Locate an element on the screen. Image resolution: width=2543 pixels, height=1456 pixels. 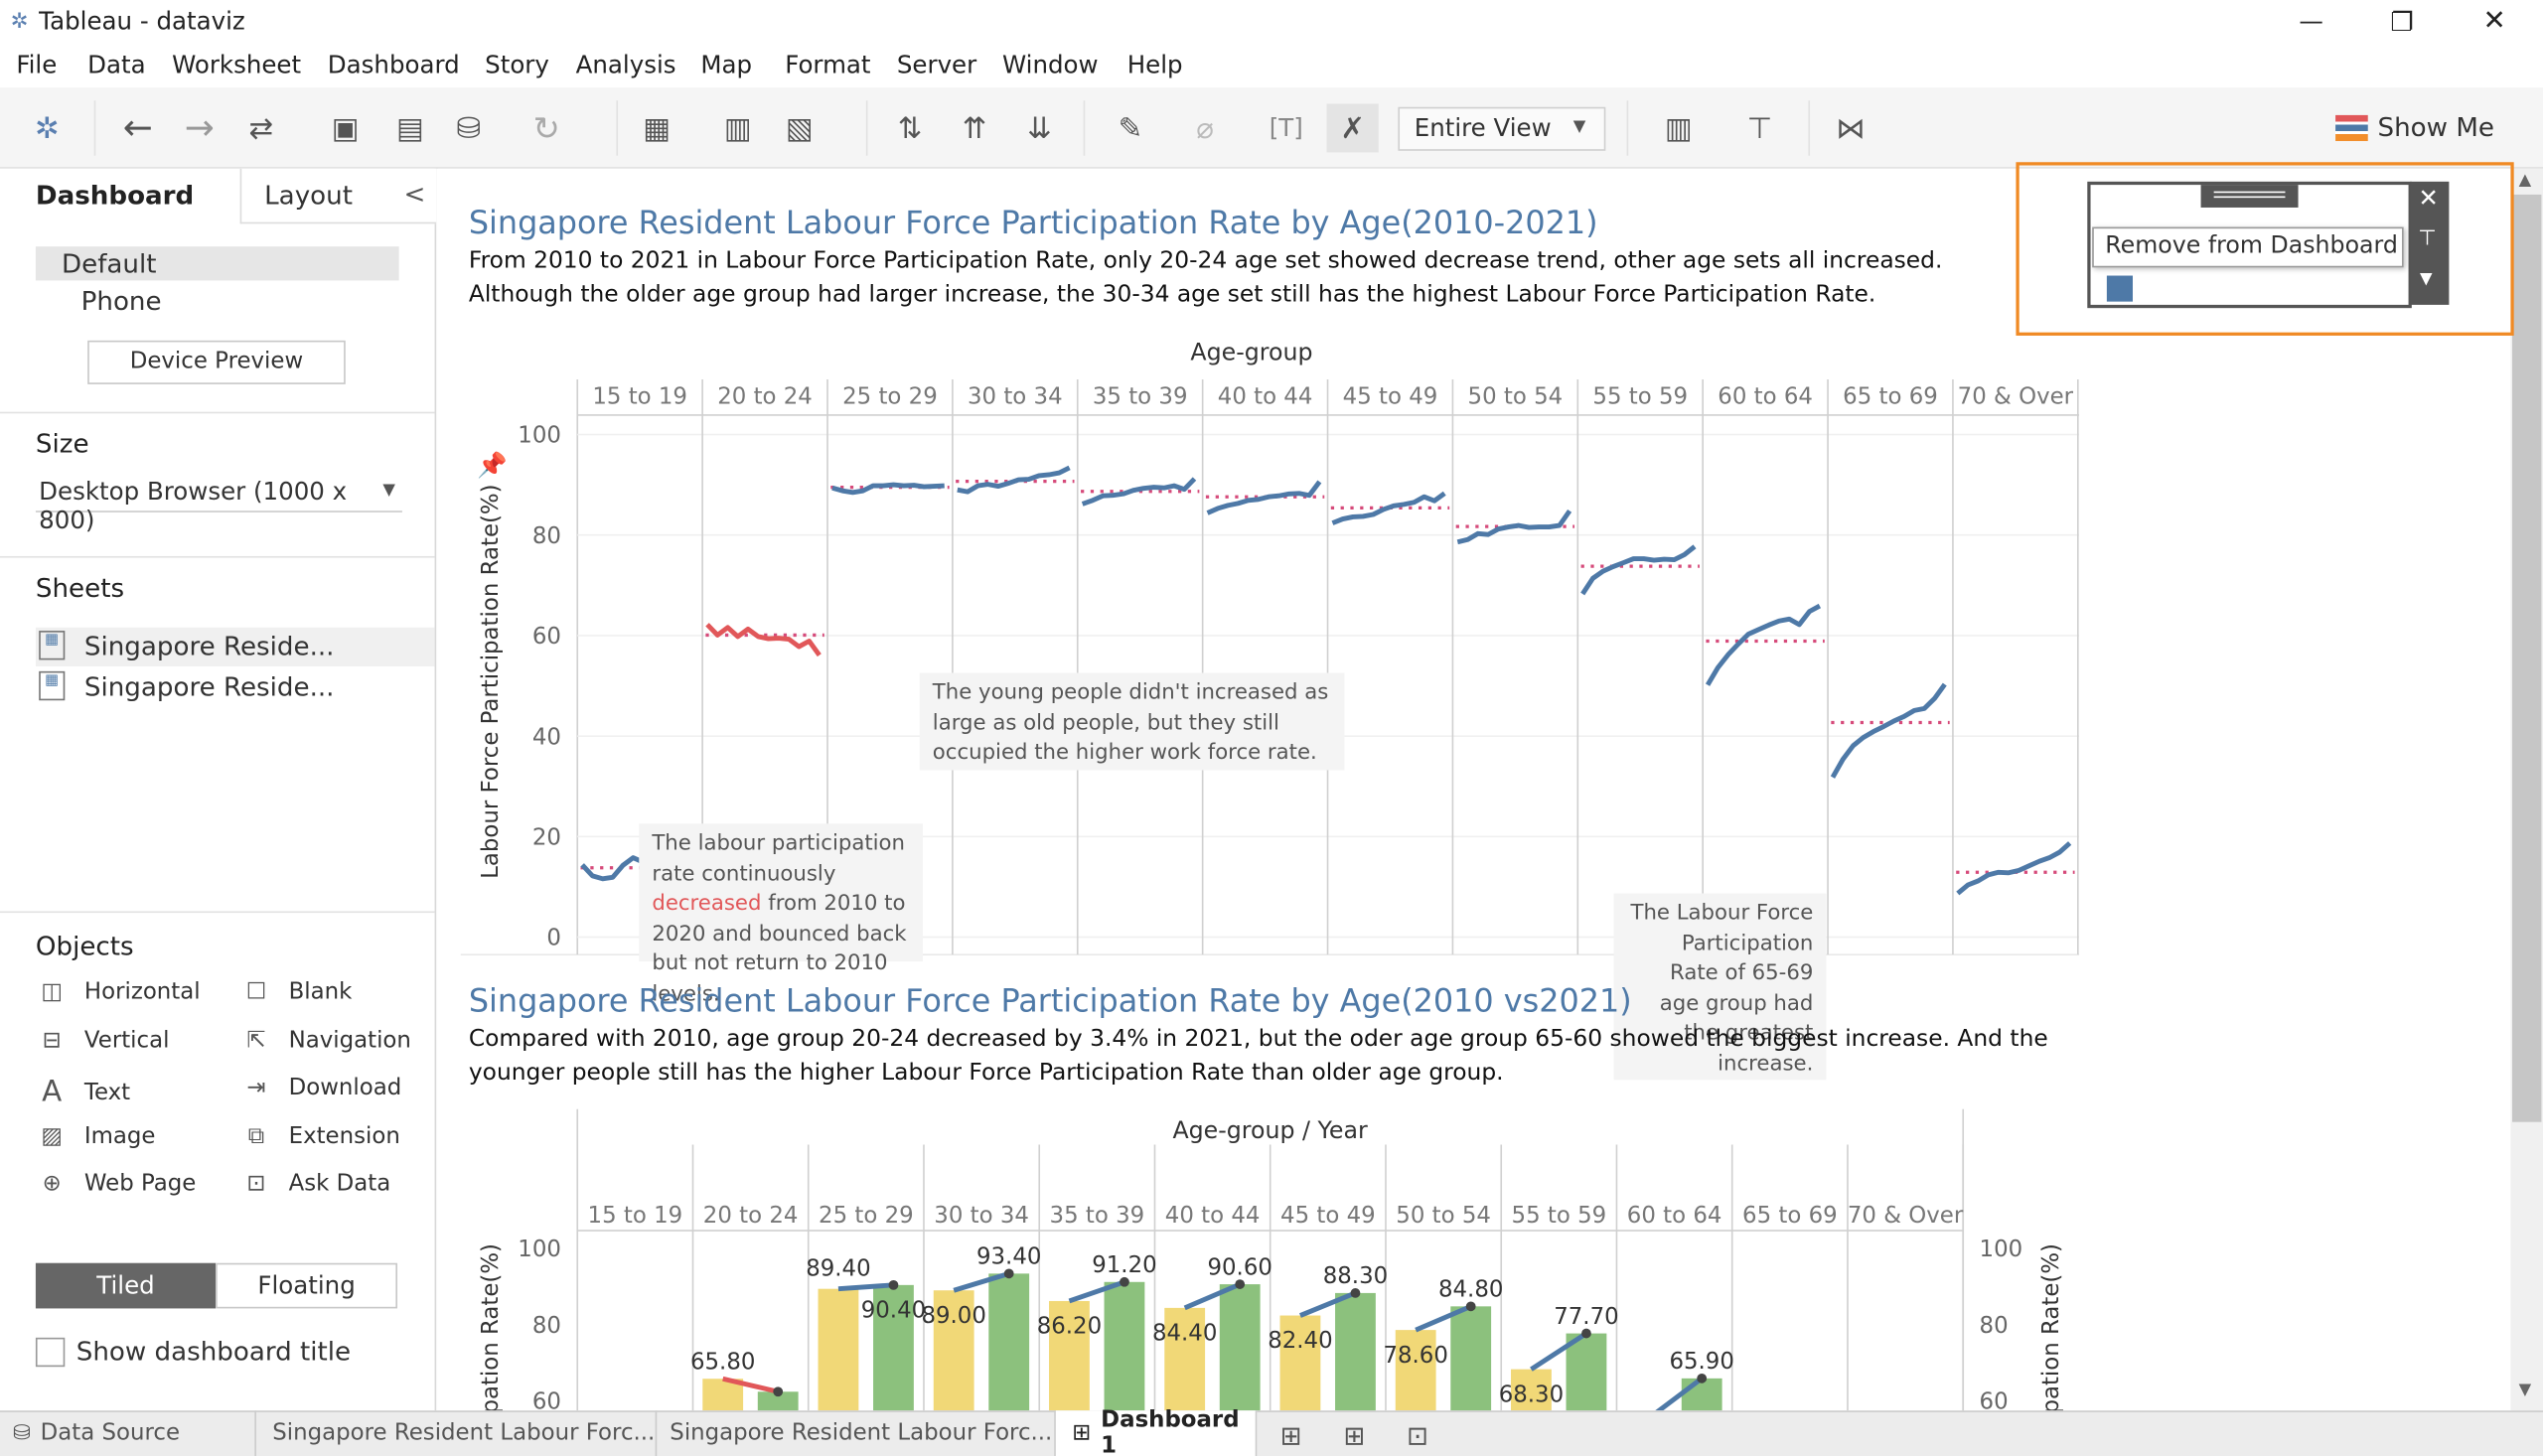
scroll-down-icon: ▼ is located at coordinates (2525, 1390).